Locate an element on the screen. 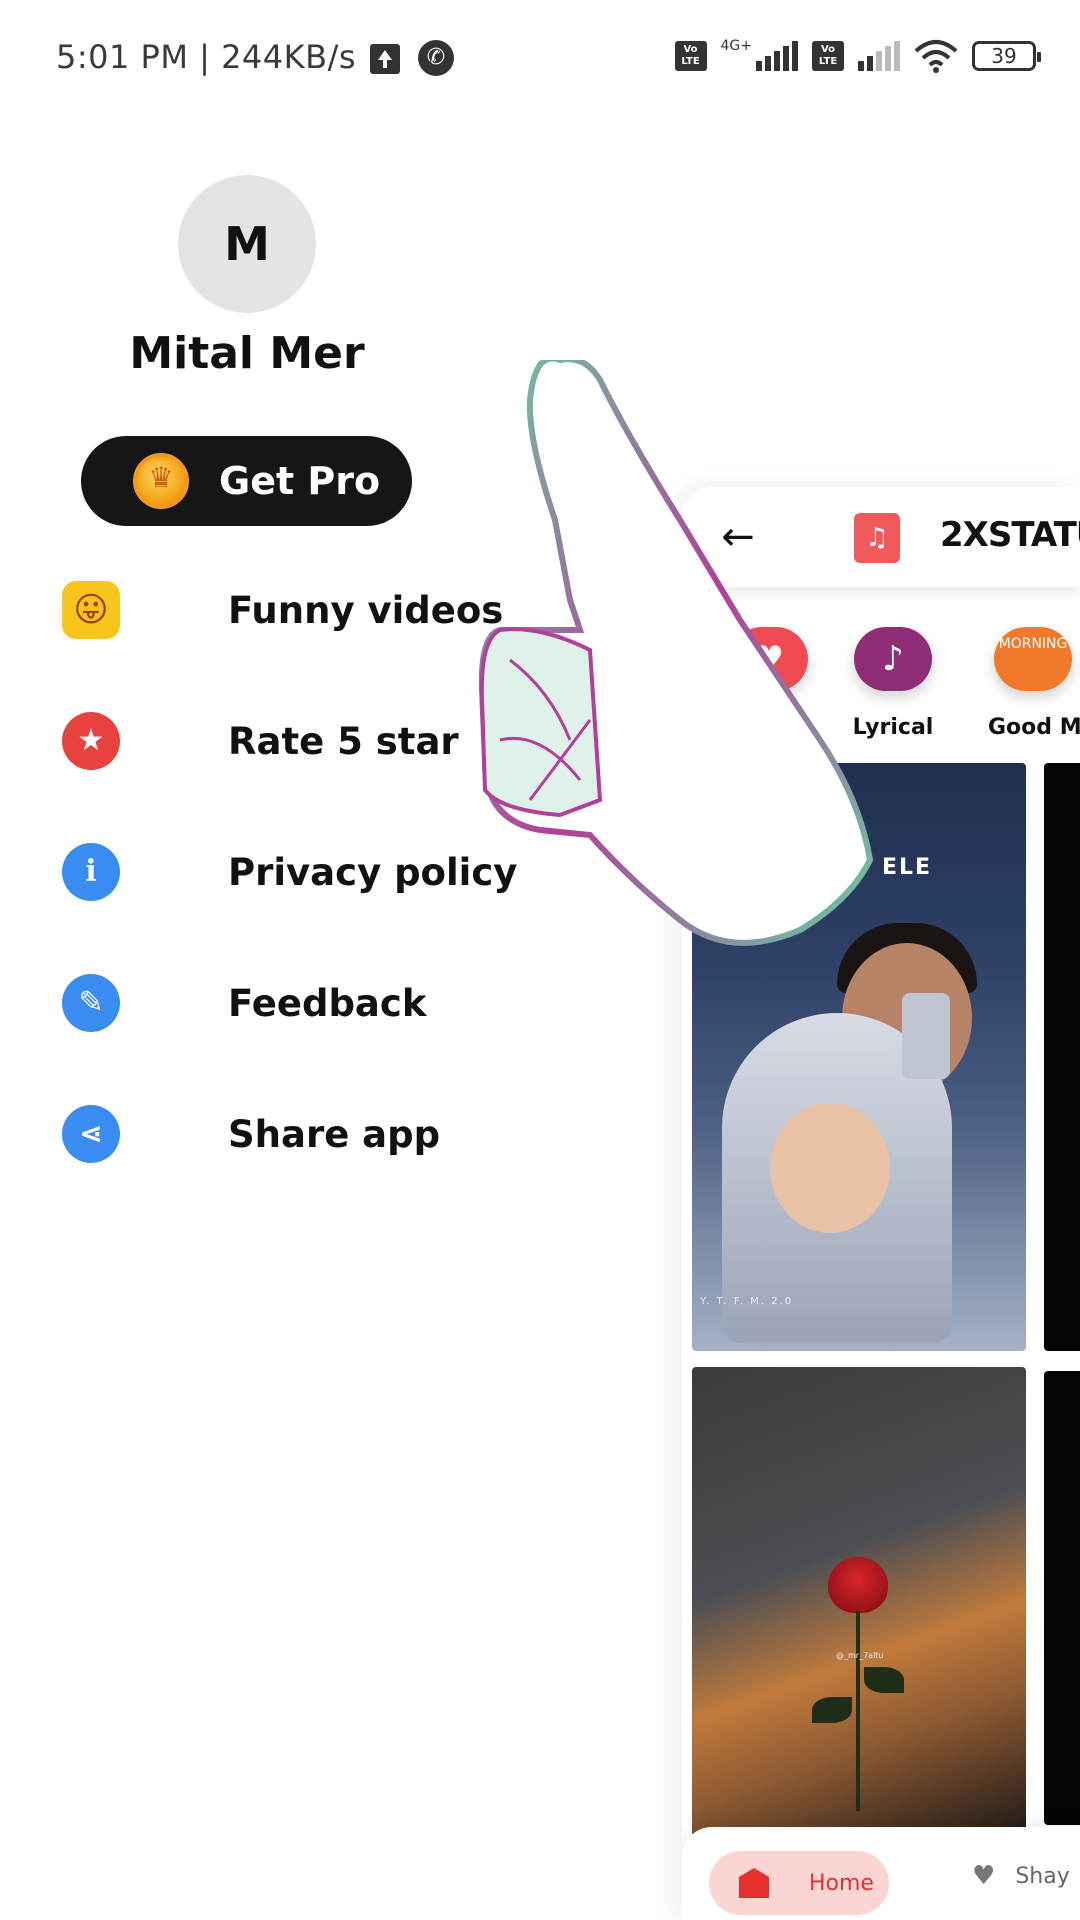  nav-home-label: Home is located at coordinates (841, 1883).